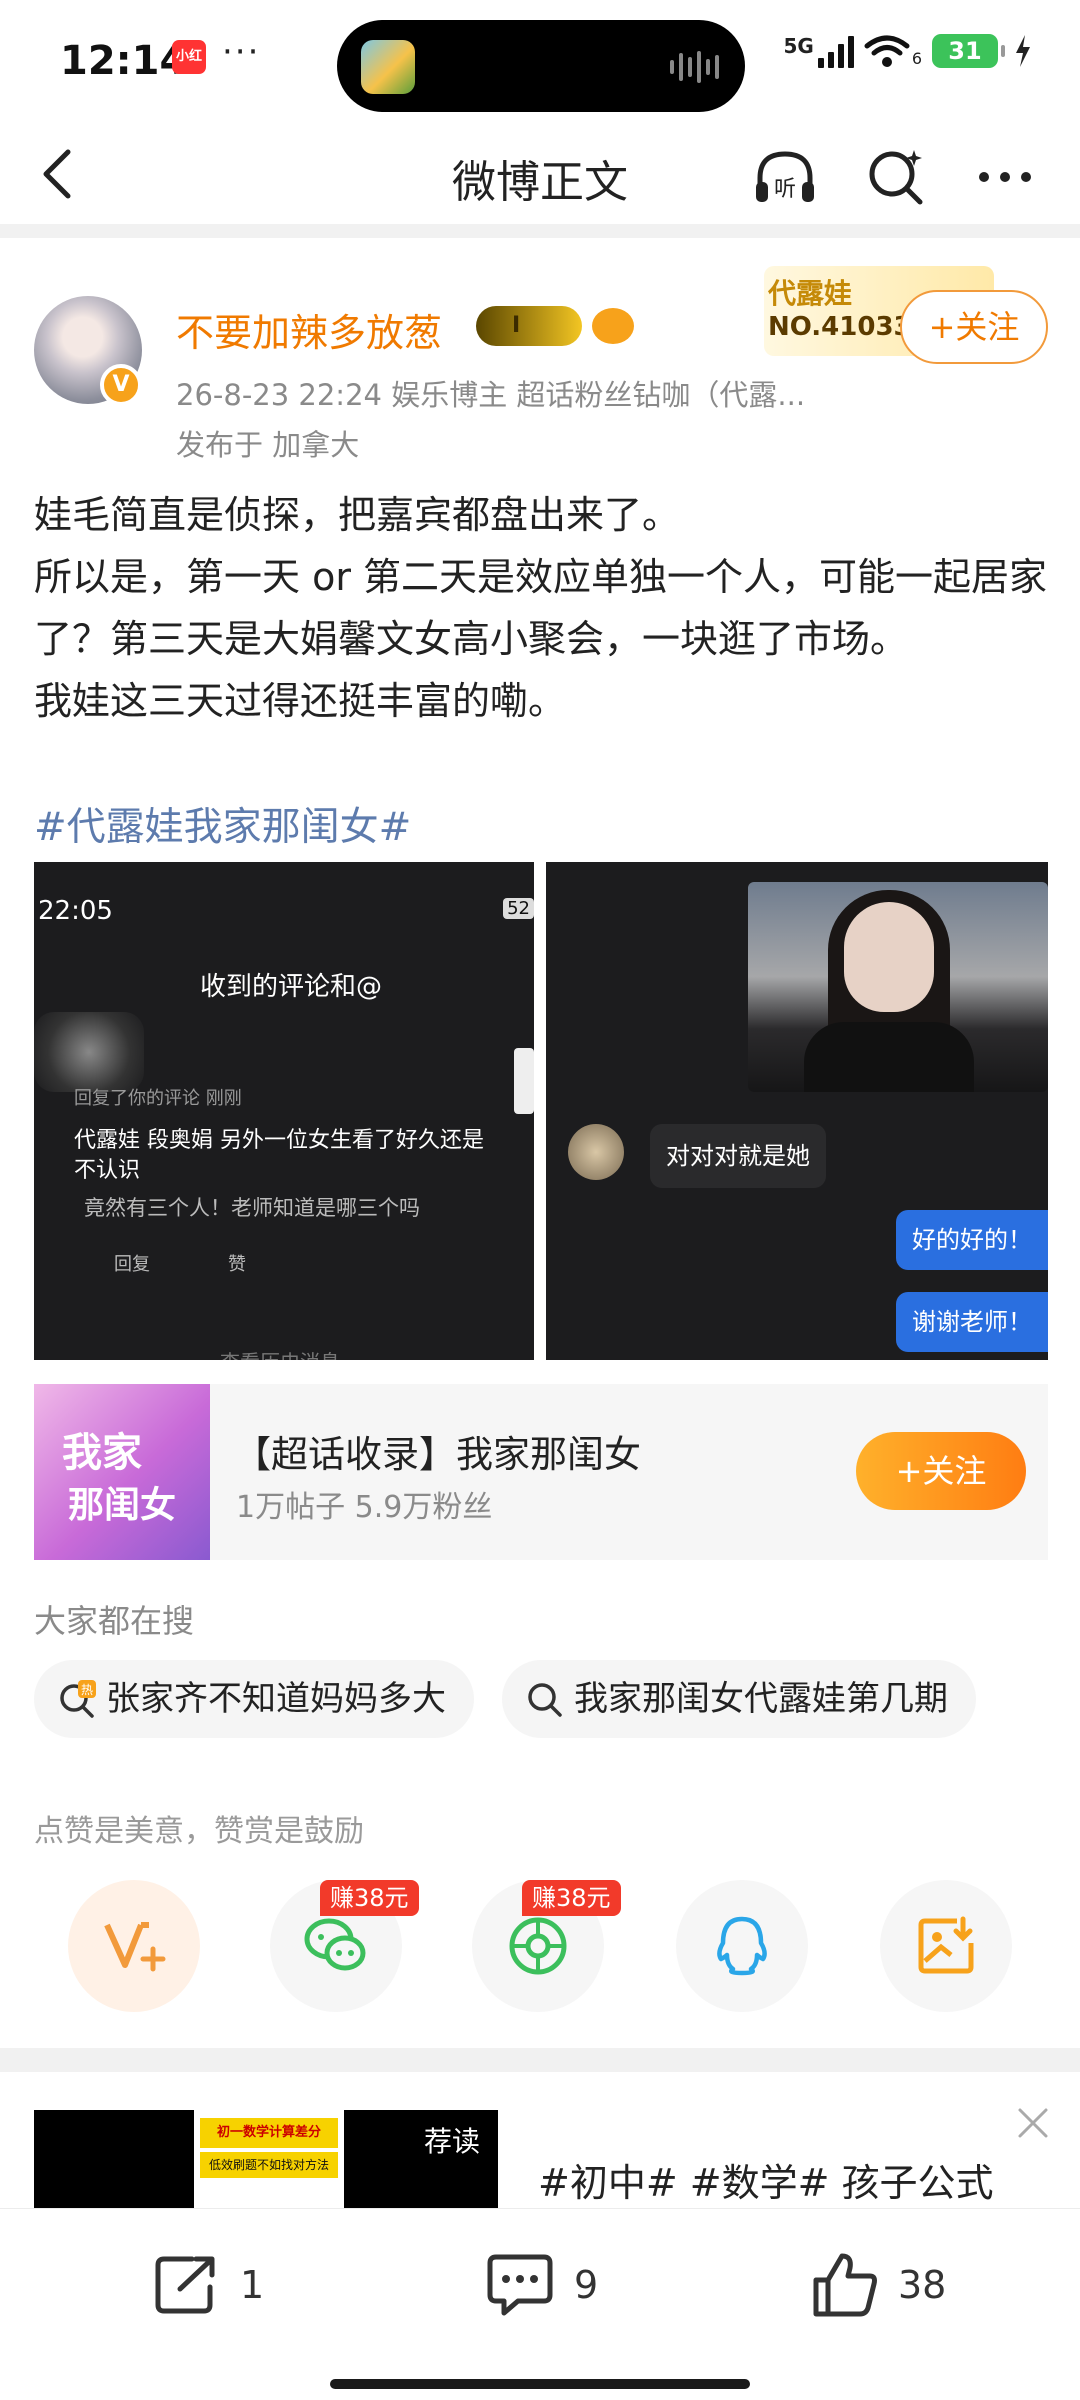 The image size is (1080, 2400). Describe the element at coordinates (922, 2285) in the screenshot. I see `like-count: 38` at that location.